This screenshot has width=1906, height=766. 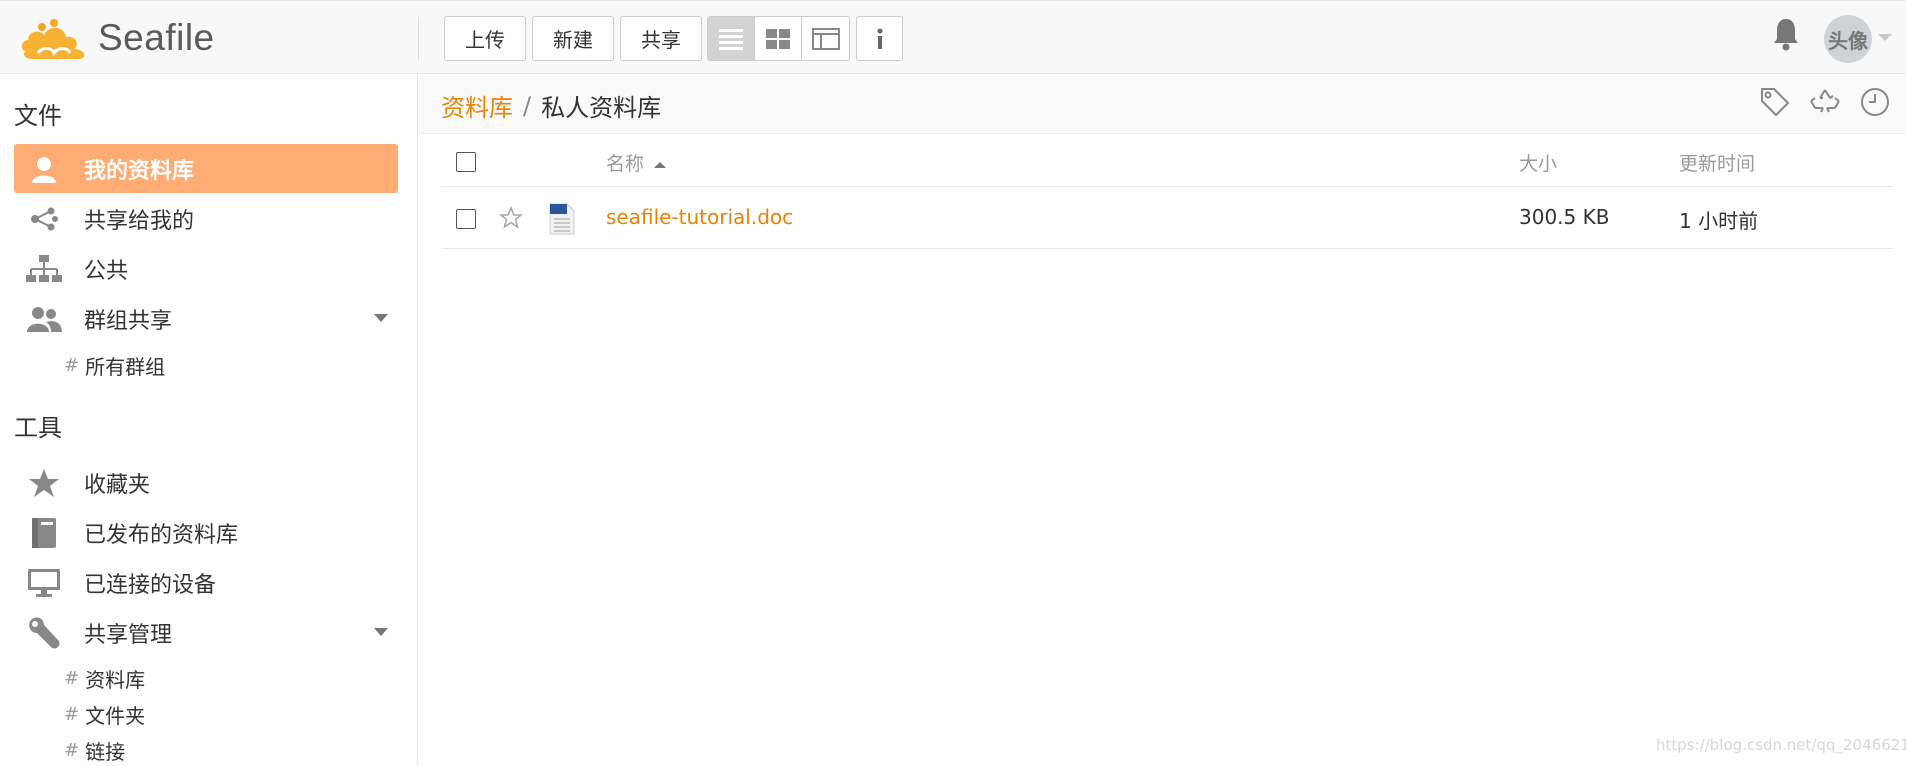 I want to click on breadcrumb-current: 私人资料库, so click(x=601, y=108).